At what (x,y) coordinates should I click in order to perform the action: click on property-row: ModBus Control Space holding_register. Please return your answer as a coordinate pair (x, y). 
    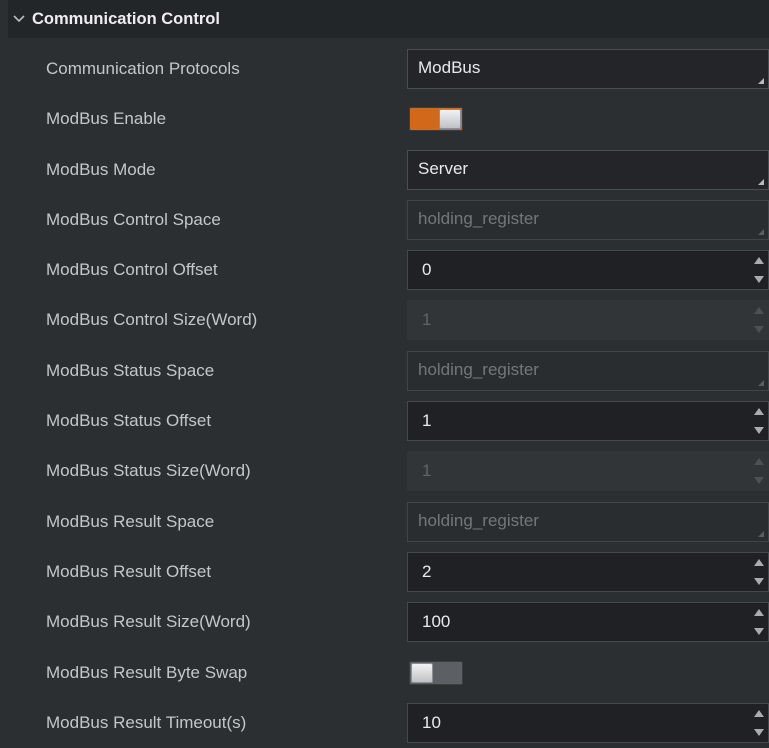
    Looking at the image, I should click on (384, 220).